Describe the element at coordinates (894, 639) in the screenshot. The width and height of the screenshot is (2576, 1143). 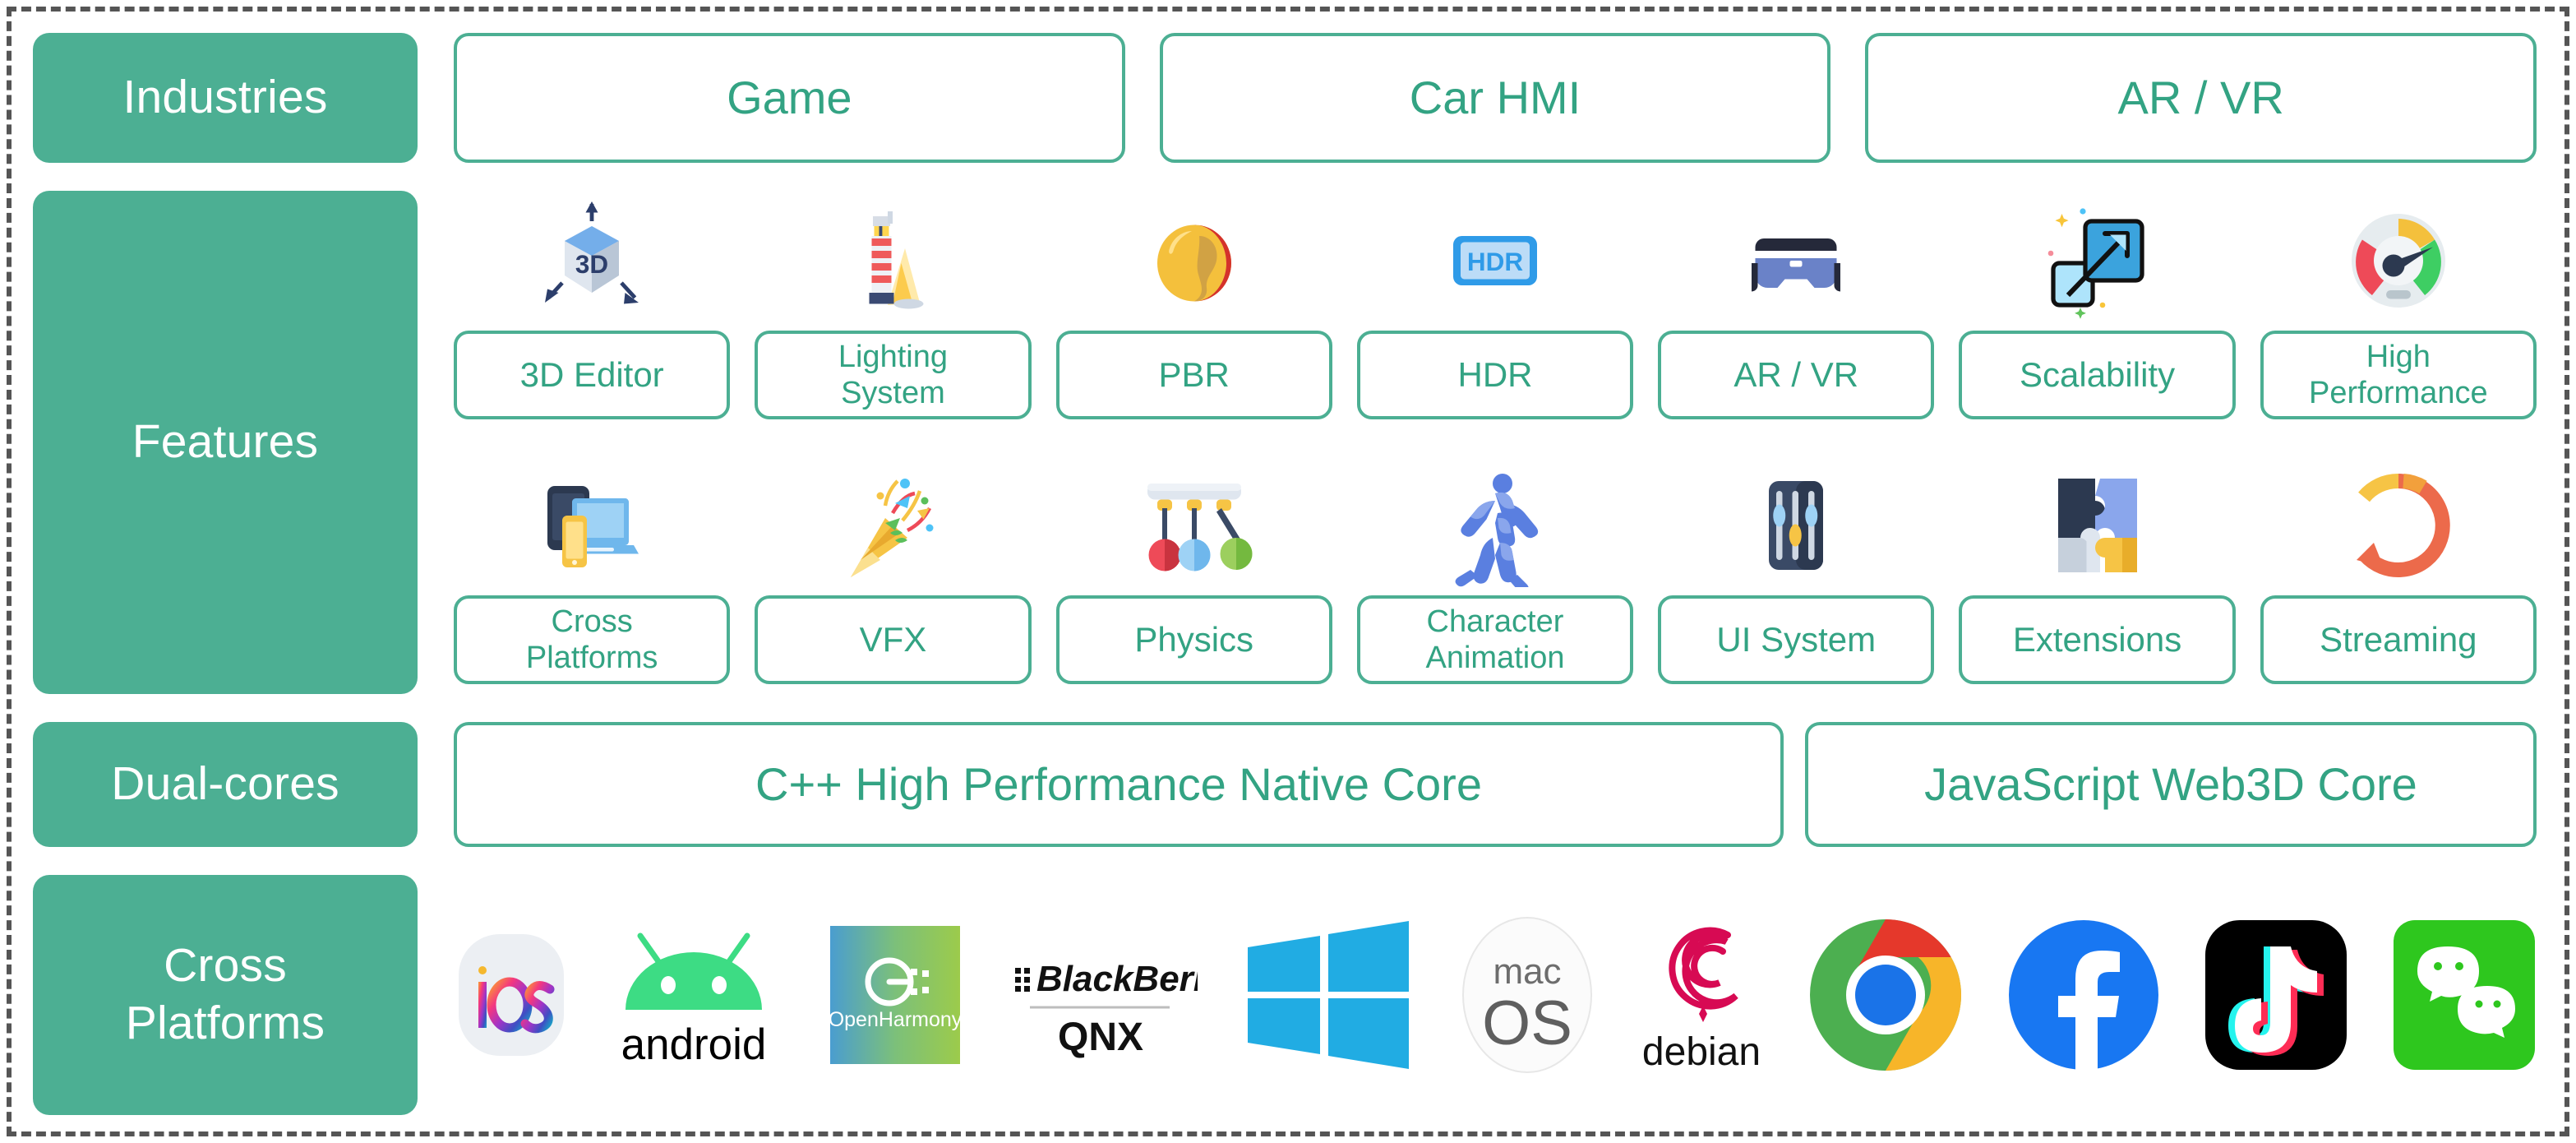
I see `feature-label-vfx: VFX` at that location.